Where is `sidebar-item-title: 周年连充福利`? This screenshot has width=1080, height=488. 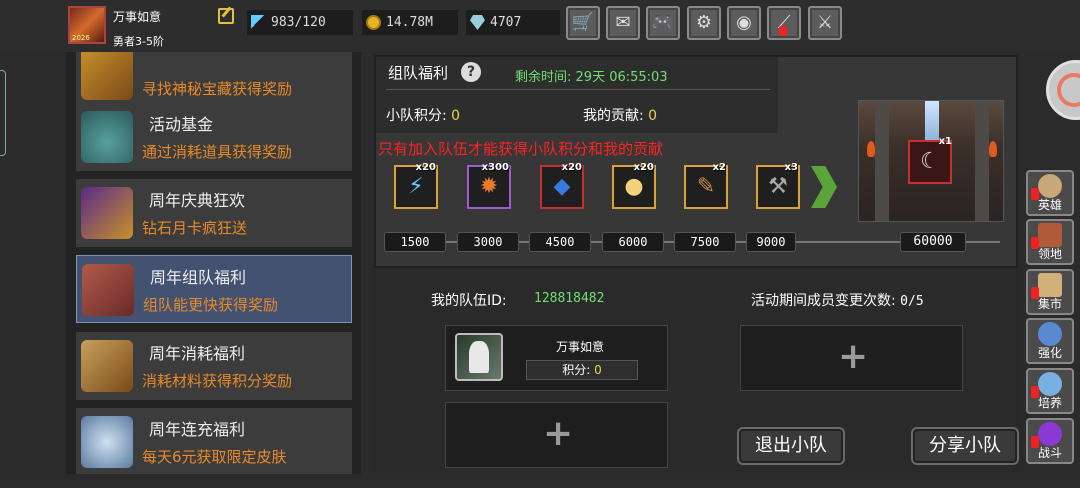
sidebar-item-title: 周年连充福利 is located at coordinates (197, 429).